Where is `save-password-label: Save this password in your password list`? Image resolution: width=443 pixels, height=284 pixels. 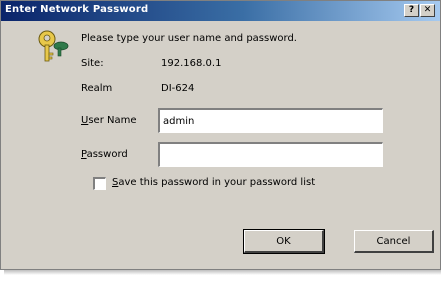
save-password-label: Save this password in your password list is located at coordinates (213, 182).